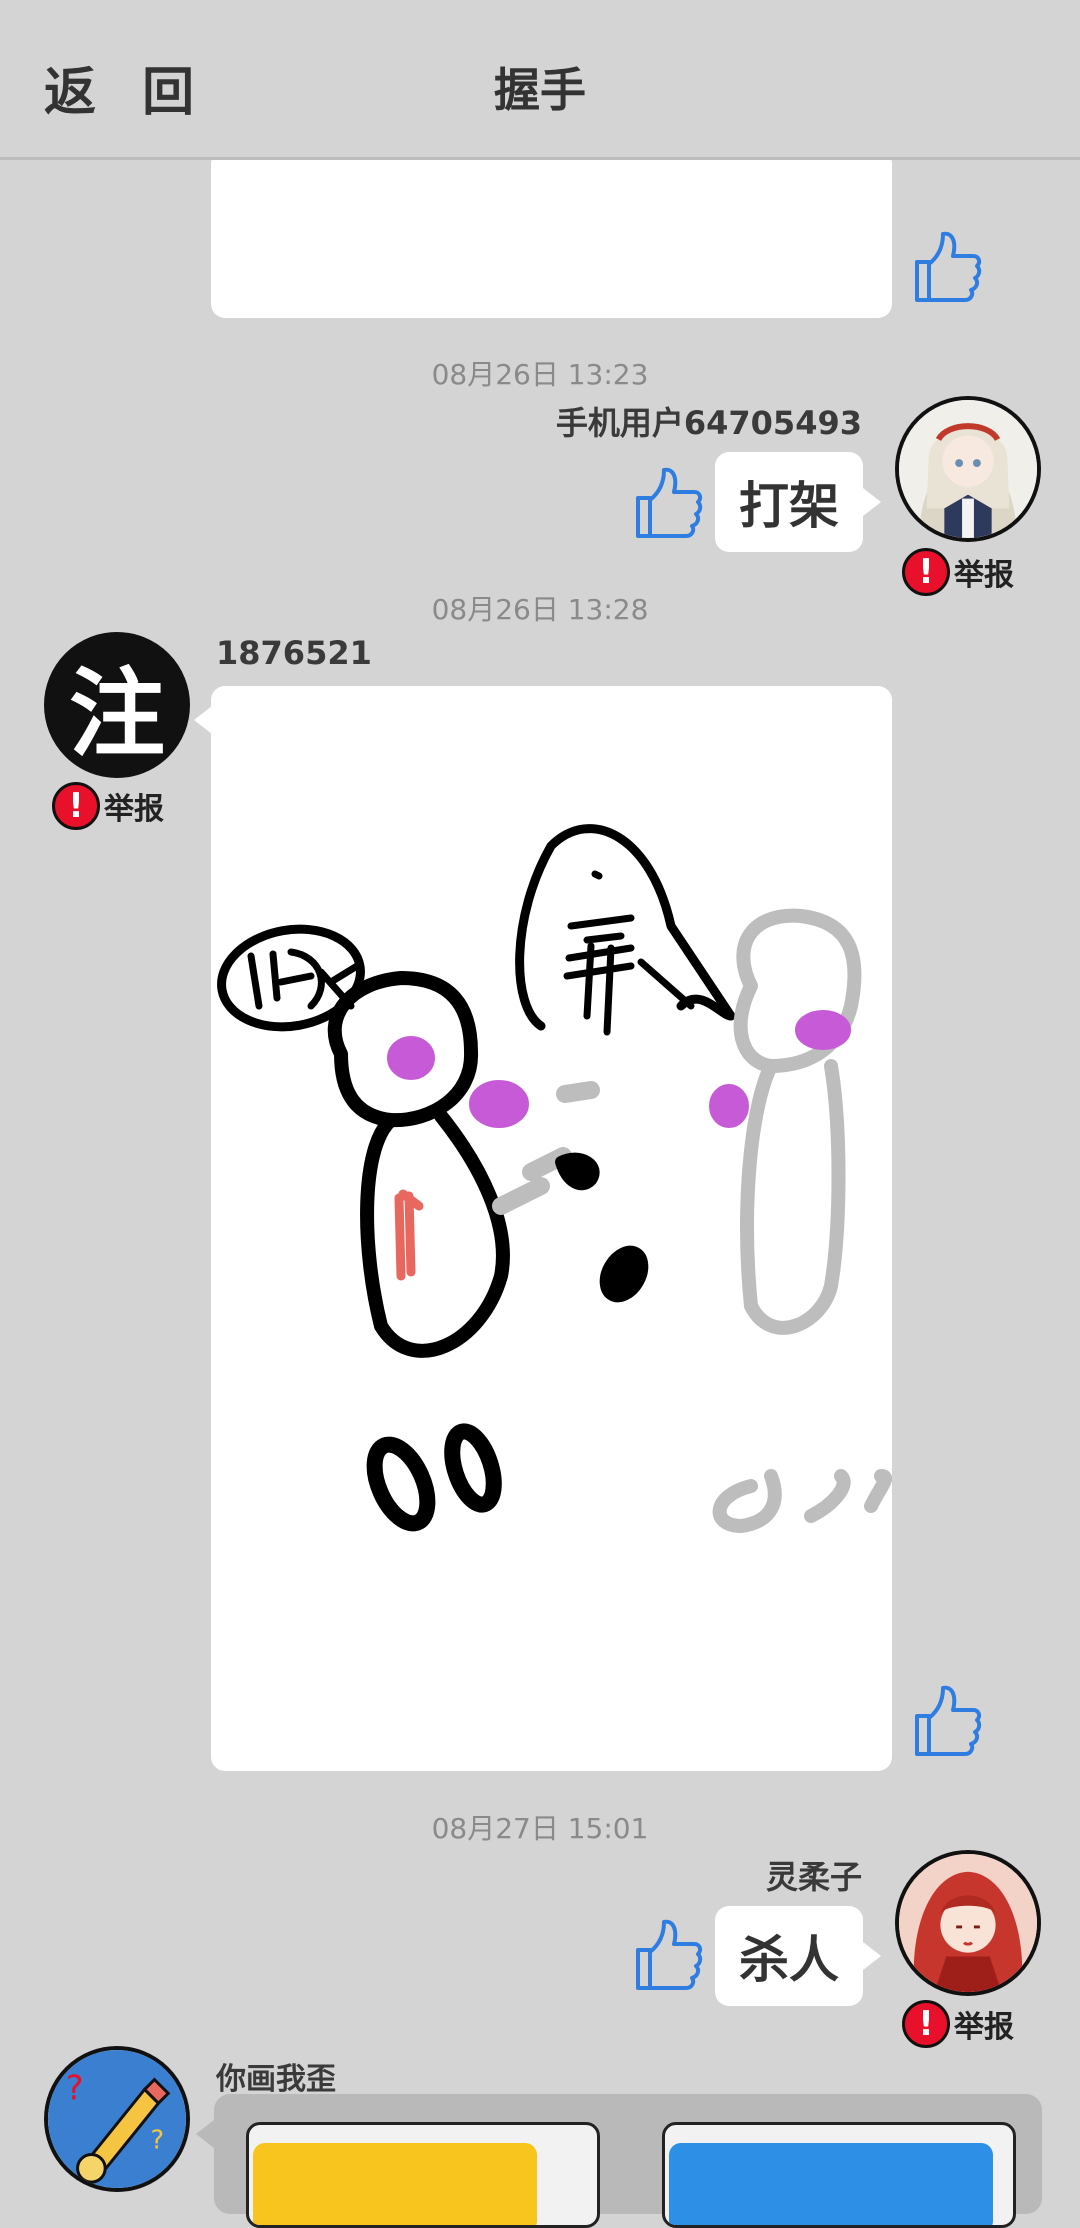 This screenshot has width=1080, height=2228. What do you see at coordinates (540, 1828) in the screenshot?
I see `message-timestamp: 08月27日 15:01` at bounding box center [540, 1828].